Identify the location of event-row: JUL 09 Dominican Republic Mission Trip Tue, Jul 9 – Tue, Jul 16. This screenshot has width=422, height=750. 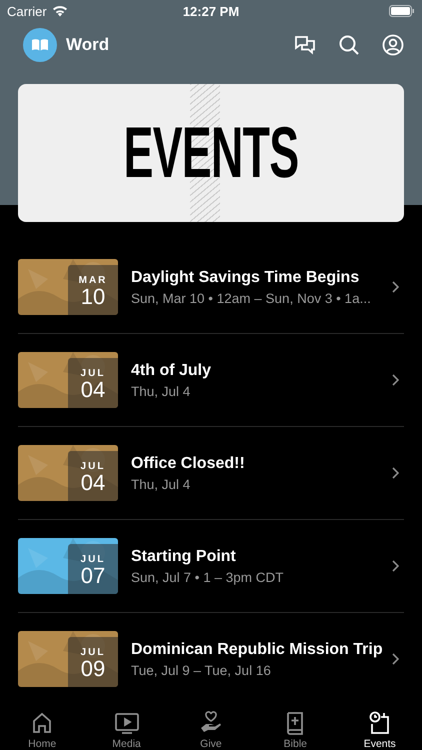
(211, 659).